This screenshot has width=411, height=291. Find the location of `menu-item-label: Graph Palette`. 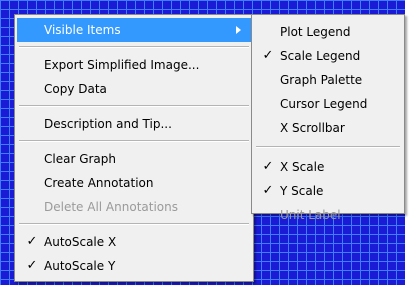

menu-item-label: Graph Palette is located at coordinates (321, 80).